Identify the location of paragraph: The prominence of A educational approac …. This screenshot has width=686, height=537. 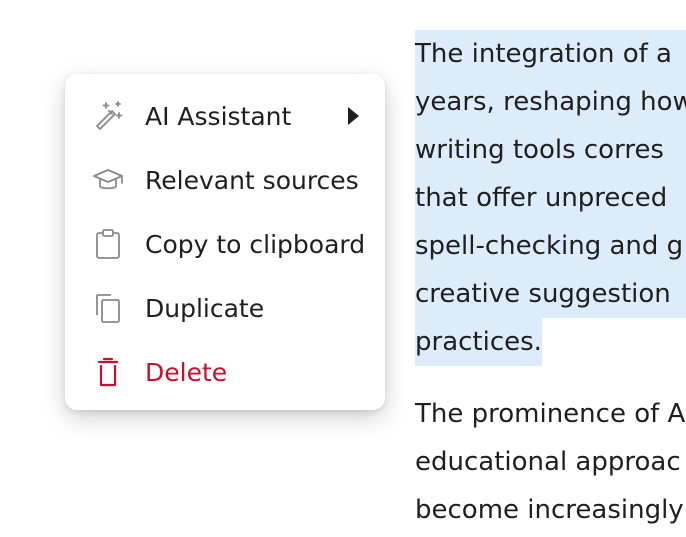
(550, 462).